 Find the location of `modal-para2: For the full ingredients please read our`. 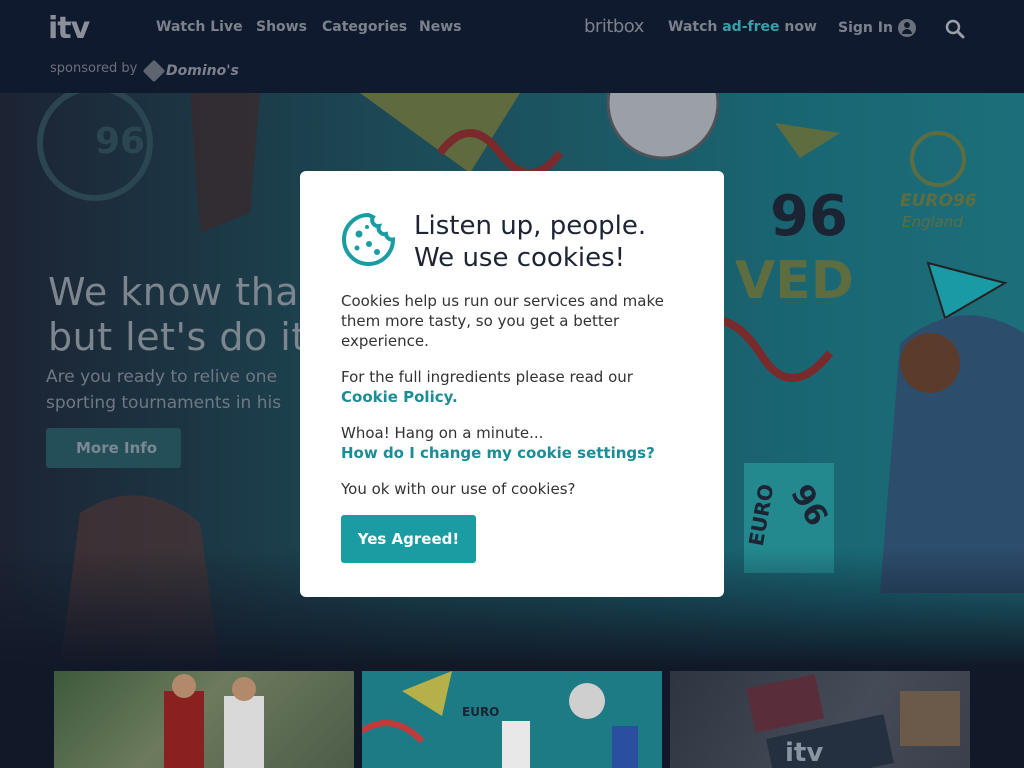

modal-para2: For the full ingredients please read our is located at coordinates (487, 377).